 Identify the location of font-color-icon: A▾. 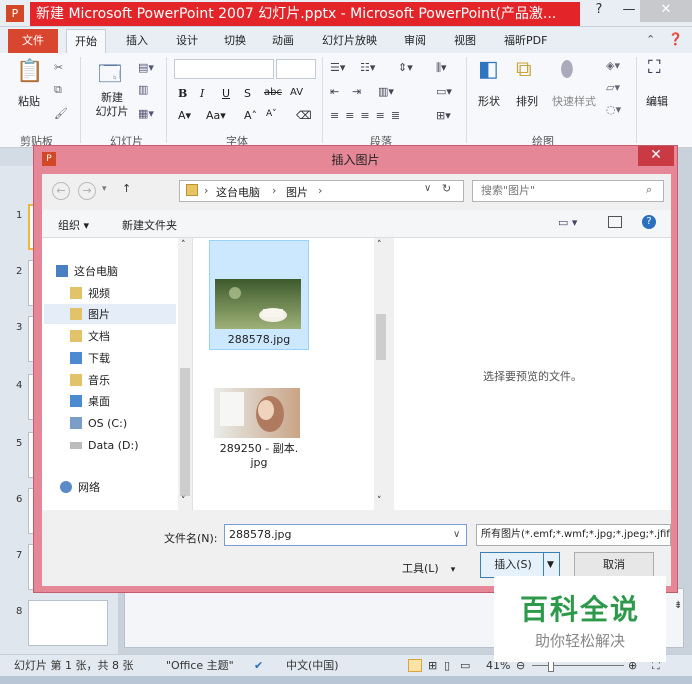
(184, 115).